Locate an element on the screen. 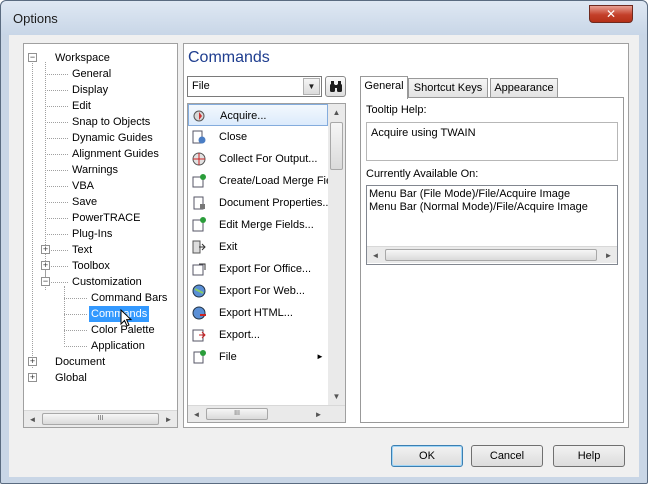 This screenshot has height=484, width=648. tree-item: Text is located at coordinates (82, 250).